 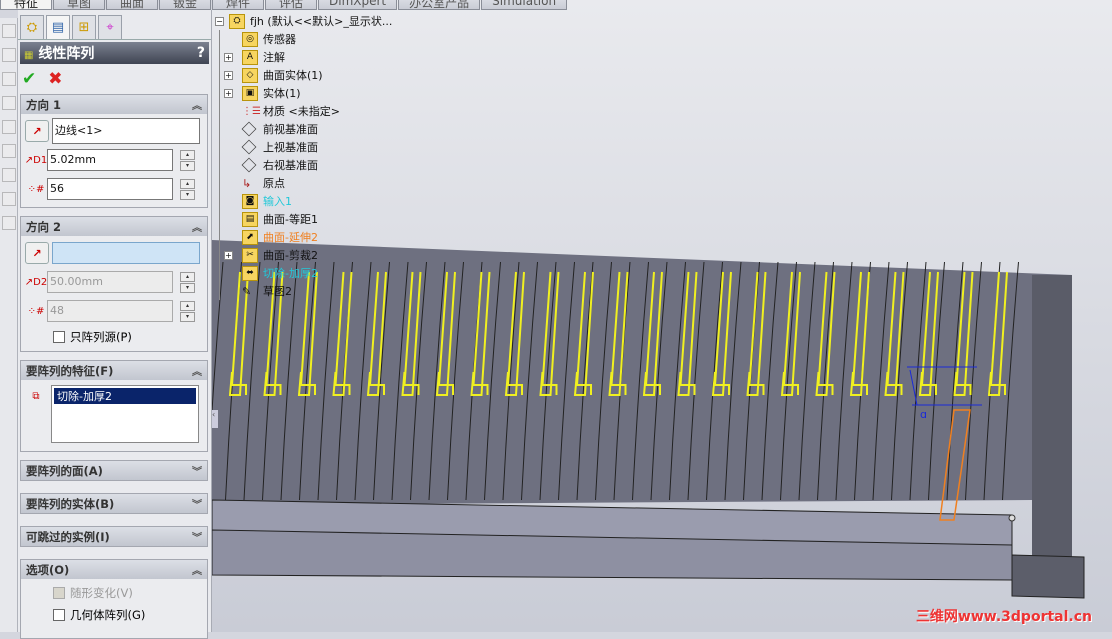 I want to click on tree-item: + ✂ 曲面-剪裁2, so click(x=329, y=255).